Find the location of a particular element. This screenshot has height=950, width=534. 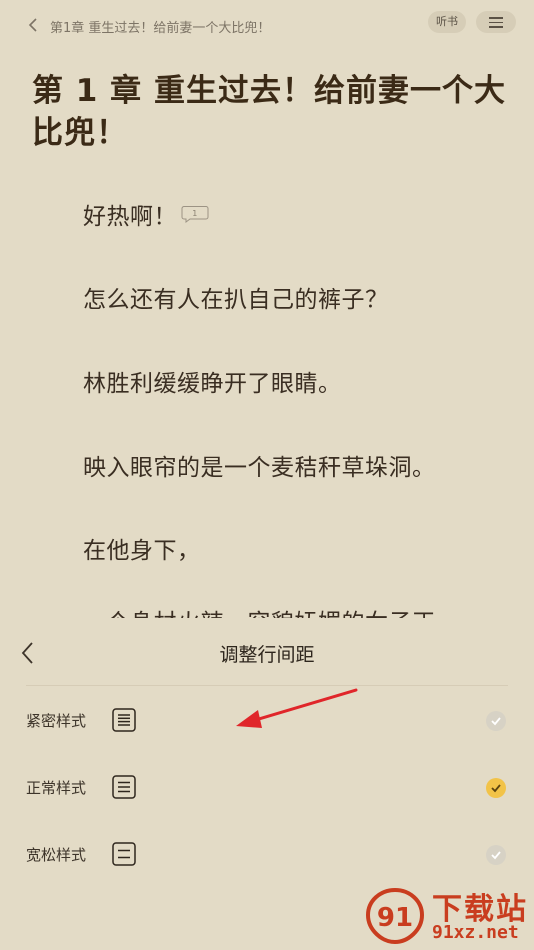

option-label: 宽松样式 is located at coordinates (56, 855).